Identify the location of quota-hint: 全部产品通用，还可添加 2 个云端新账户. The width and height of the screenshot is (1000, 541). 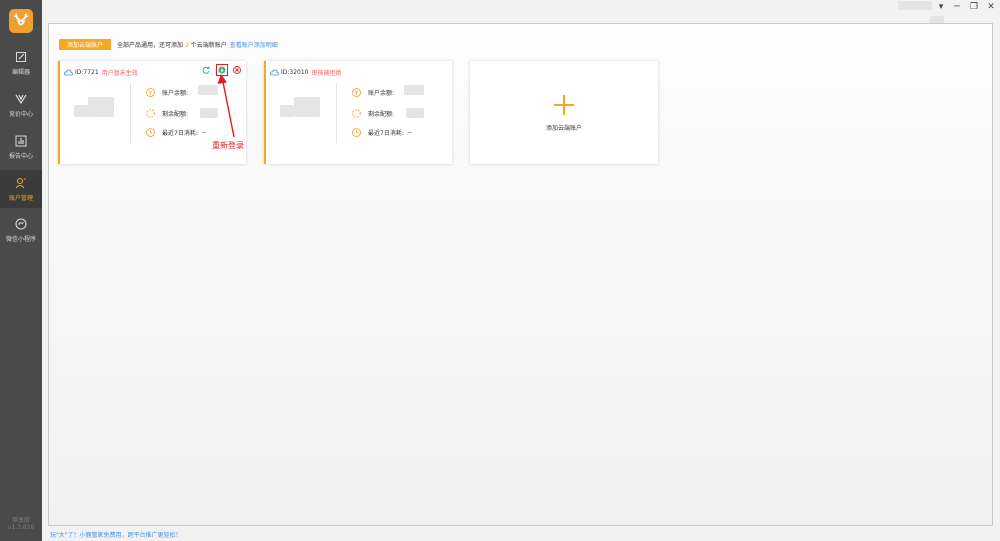
(172, 44).